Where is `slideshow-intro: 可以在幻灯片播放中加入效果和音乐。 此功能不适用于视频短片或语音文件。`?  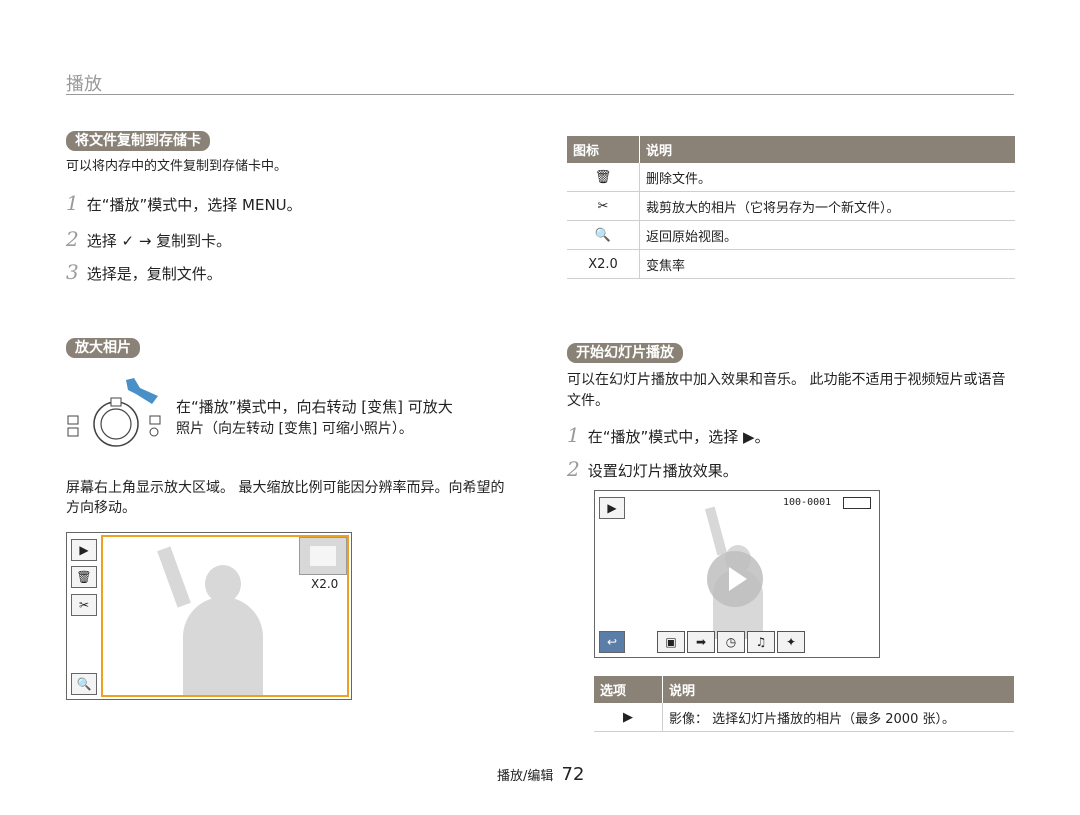 slideshow-intro: 可以在幻灯片播放中加入效果和音乐。 此功能不适用于视频短片或语音文件。 is located at coordinates (786, 390).